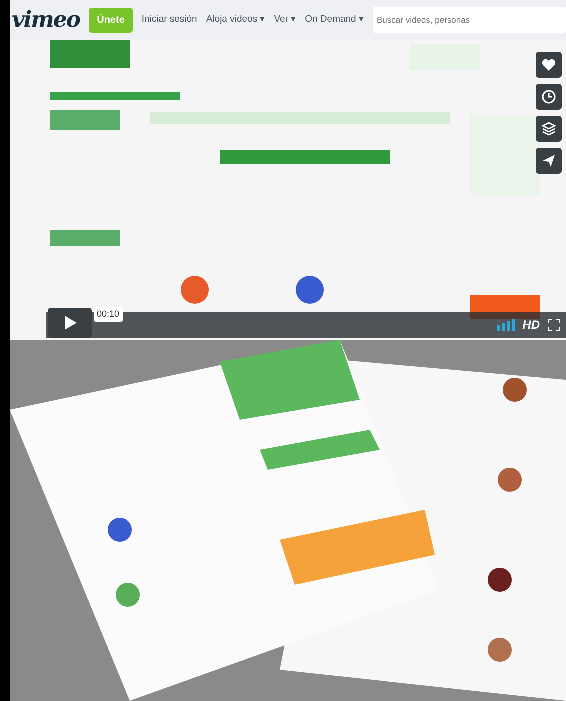 The width and height of the screenshot is (566, 701). I want to click on send-icon, so click(549, 161).